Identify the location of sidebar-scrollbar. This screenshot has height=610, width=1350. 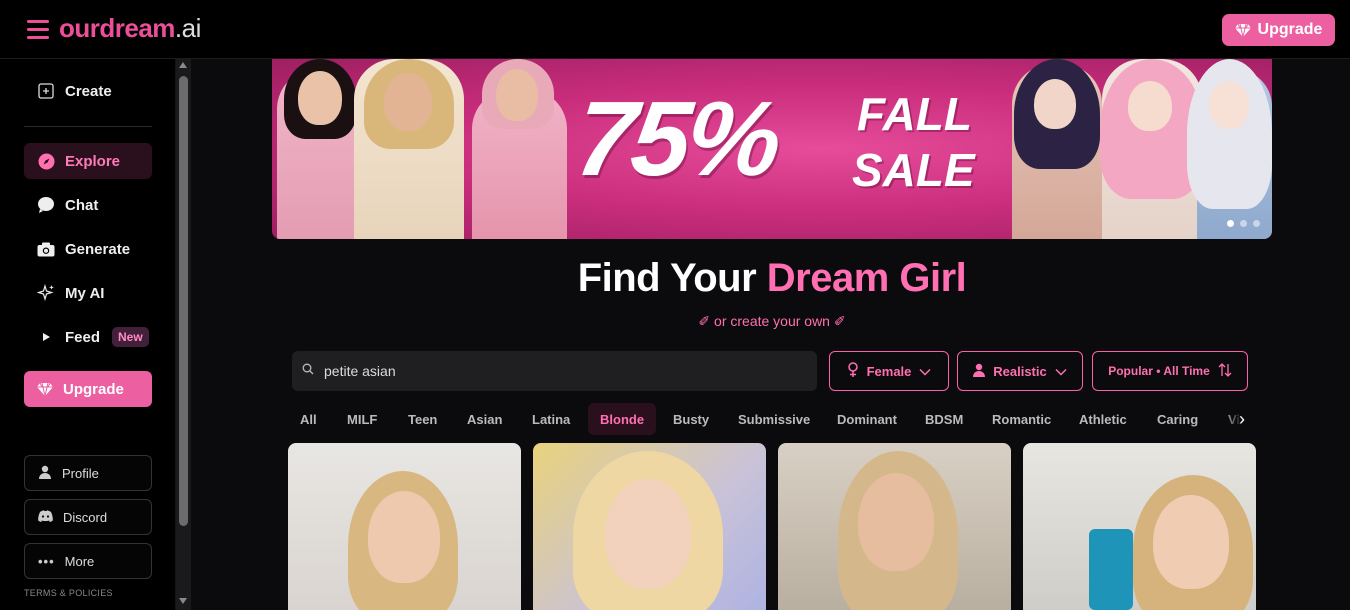
(183, 334).